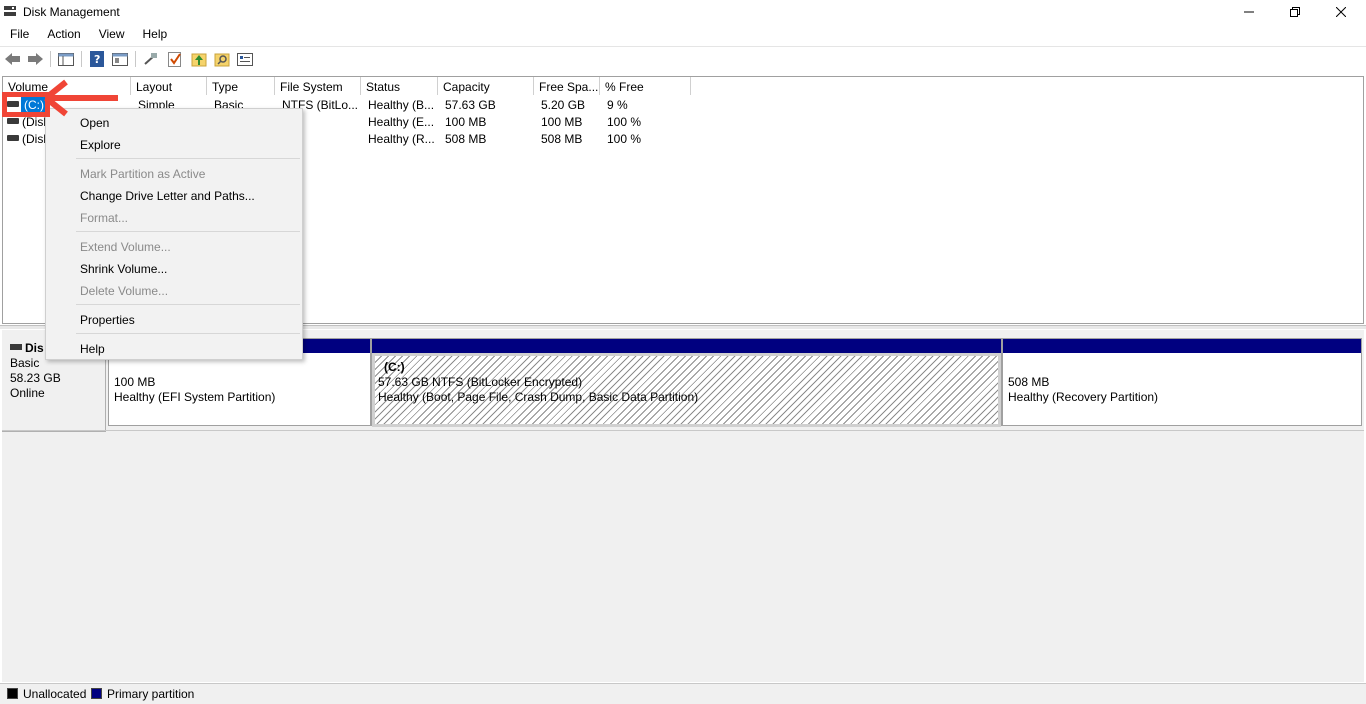  I want to click on partition-size: 508 MB, so click(1029, 382).